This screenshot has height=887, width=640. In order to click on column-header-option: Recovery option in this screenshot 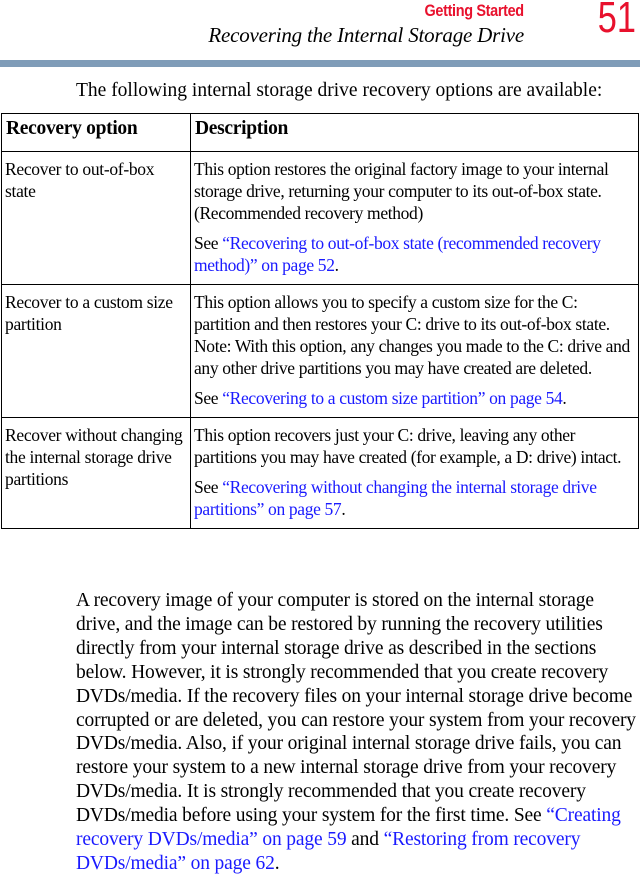, I will do `click(96, 132)`.